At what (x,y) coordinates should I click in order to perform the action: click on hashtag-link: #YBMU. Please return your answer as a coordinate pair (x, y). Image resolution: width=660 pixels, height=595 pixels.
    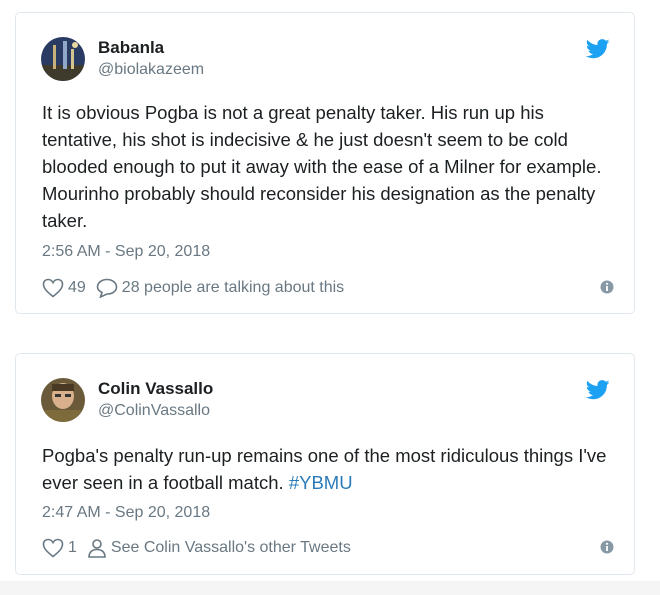
    Looking at the image, I should click on (321, 482).